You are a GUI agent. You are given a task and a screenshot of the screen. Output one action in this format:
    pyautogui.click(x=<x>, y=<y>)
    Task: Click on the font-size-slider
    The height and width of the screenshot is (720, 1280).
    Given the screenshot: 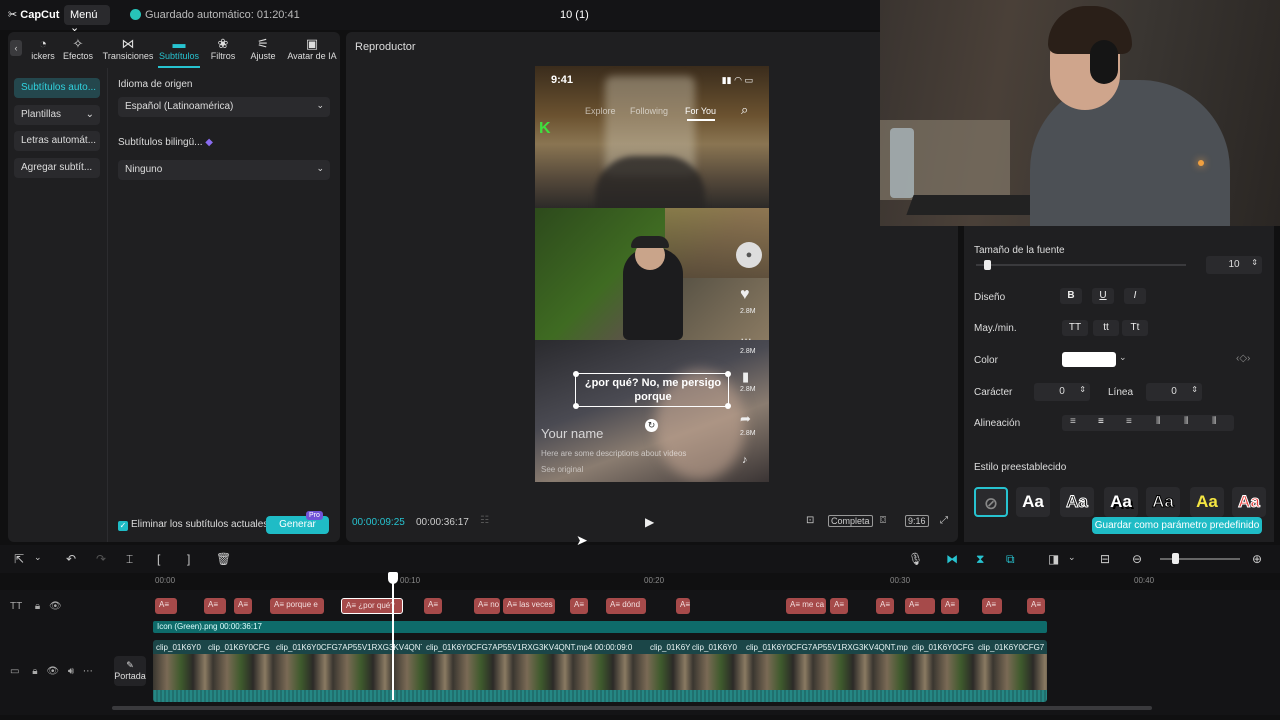 What is the action you would take?
    pyautogui.click(x=1081, y=265)
    